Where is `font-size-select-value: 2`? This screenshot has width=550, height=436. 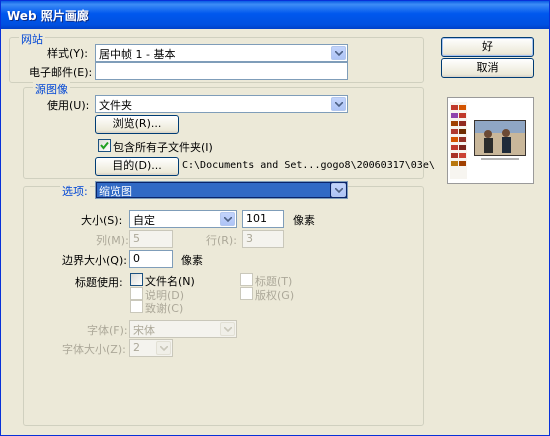
font-size-select-value: 2 is located at coordinates (136, 347).